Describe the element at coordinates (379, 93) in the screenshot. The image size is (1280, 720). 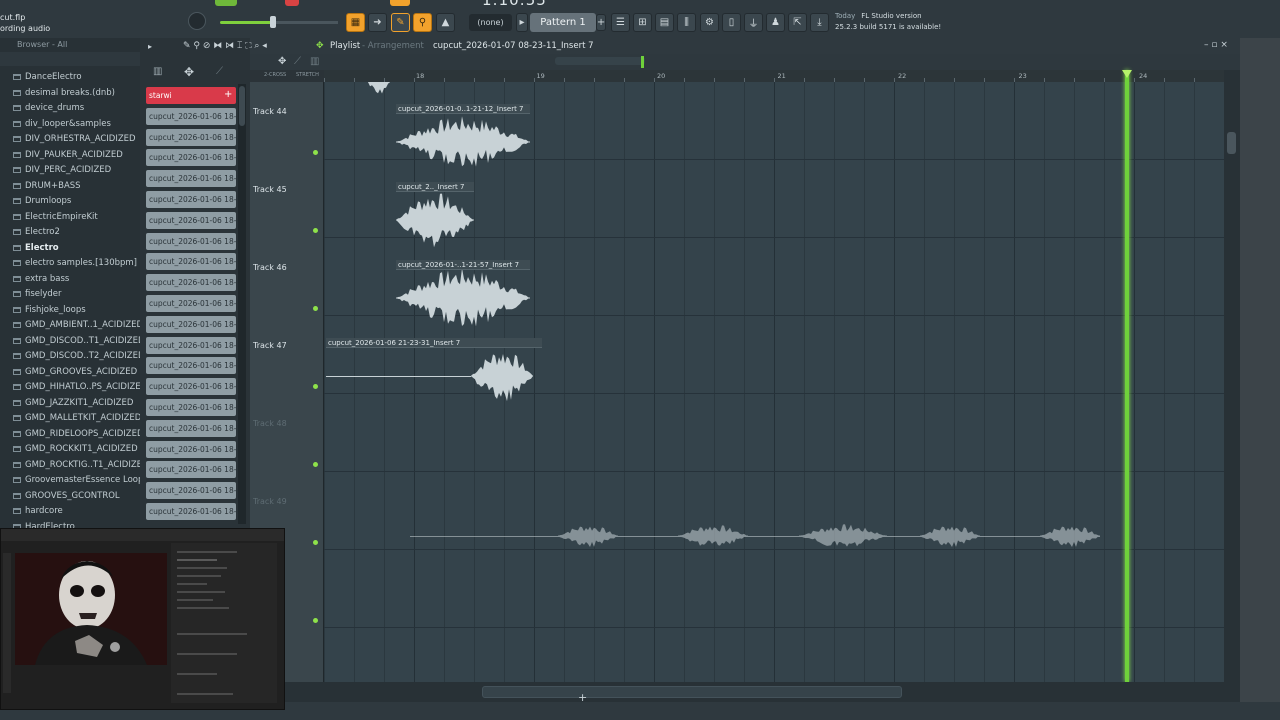
I see `clip-fragment` at that location.